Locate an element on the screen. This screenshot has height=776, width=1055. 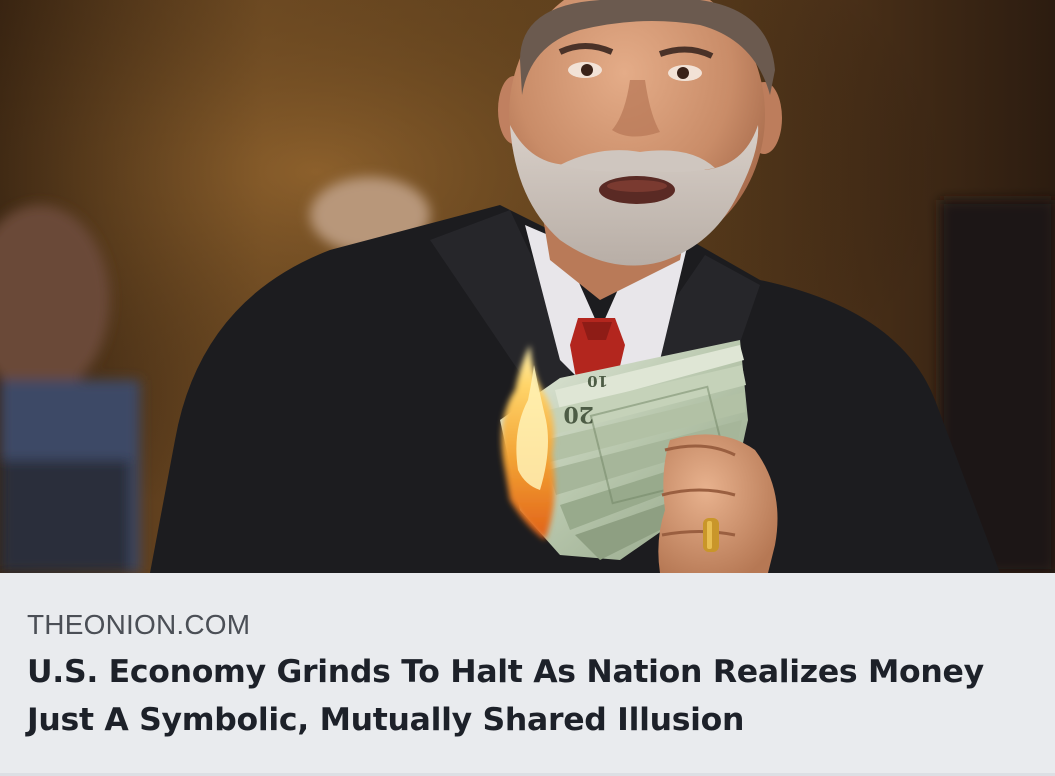
banknote-partial-denomination: 10 is located at coordinates (597, 381).